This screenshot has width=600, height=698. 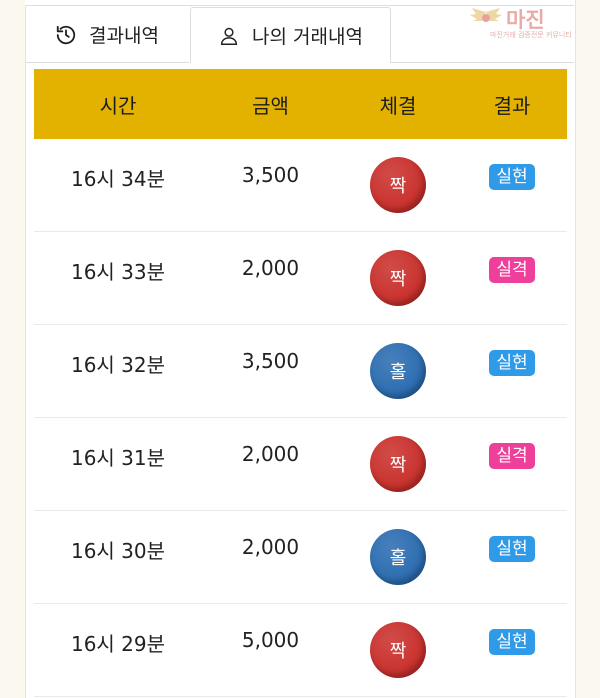 I want to click on table-row: 16시 33분 2,000 짝 실격, so click(x=300, y=278).